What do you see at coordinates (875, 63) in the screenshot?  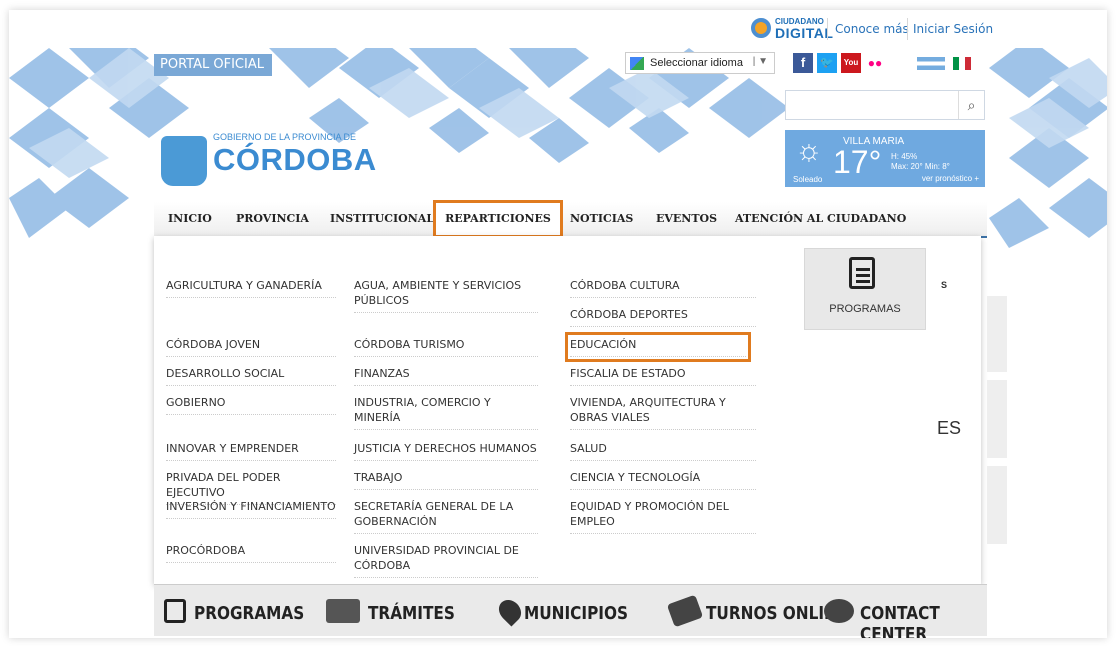 I see `flickr-icon: ●●` at bounding box center [875, 63].